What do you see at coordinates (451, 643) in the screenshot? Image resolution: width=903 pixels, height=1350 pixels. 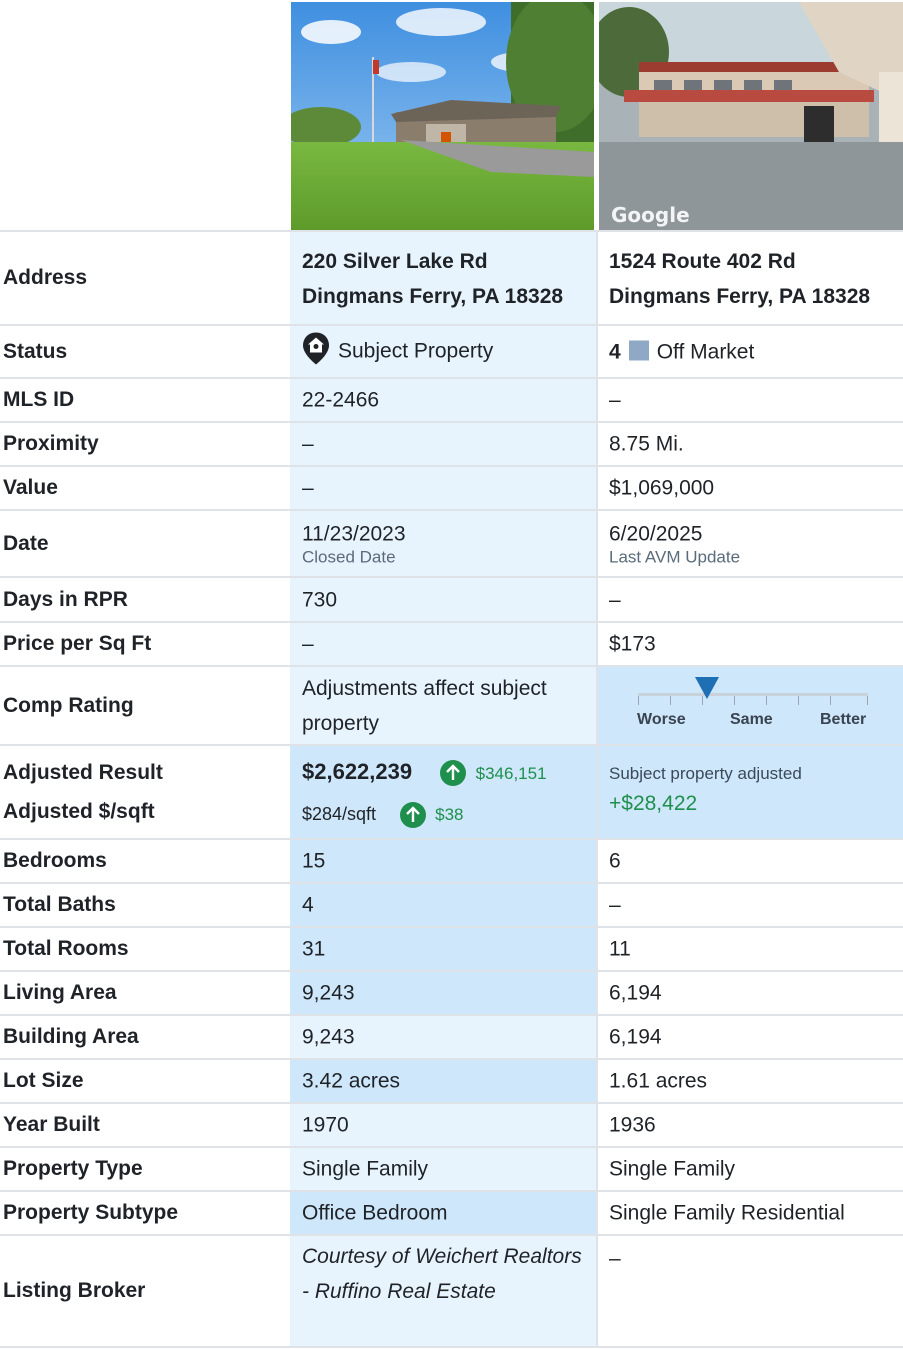 I see `row-price-per-sqft: Price per Sq Ft – $173` at bounding box center [451, 643].